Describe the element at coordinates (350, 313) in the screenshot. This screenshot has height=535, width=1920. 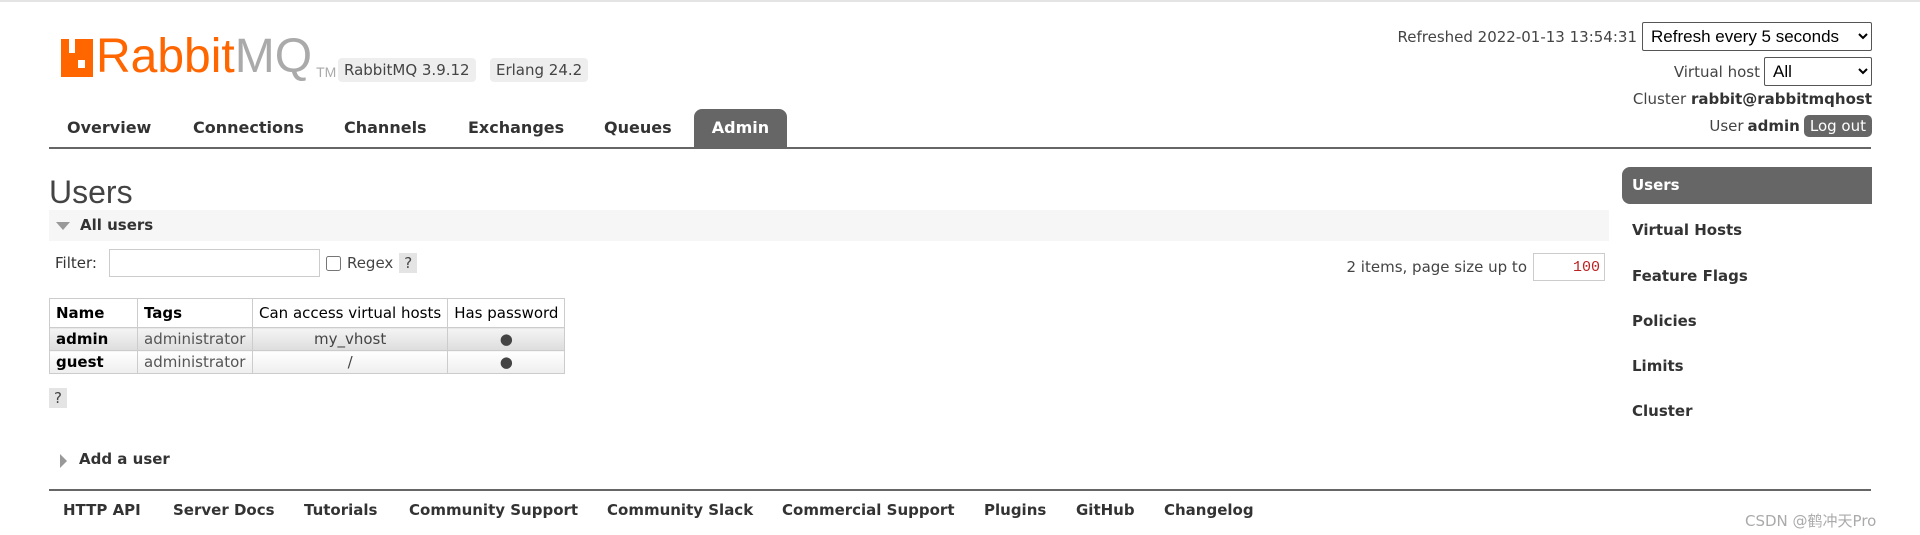
I see `column-header-vhosts: Can access virtual hosts` at that location.